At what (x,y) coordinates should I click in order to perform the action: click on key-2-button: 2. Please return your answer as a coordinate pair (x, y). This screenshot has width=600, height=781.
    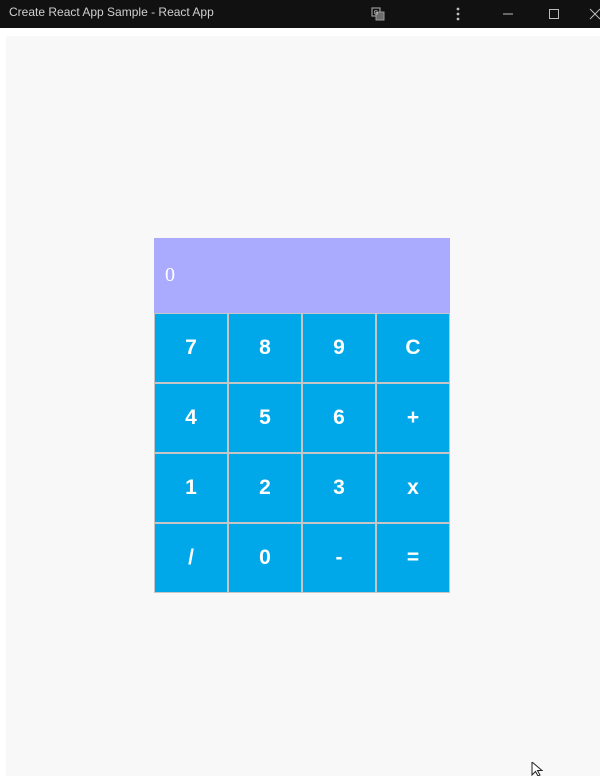
    Looking at the image, I should click on (265, 488).